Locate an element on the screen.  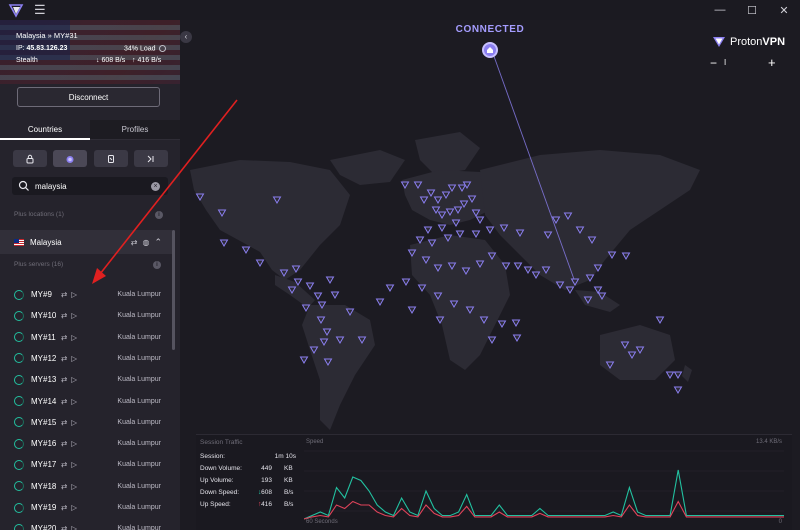
filter-p2p-button is located at coordinates (150, 158).